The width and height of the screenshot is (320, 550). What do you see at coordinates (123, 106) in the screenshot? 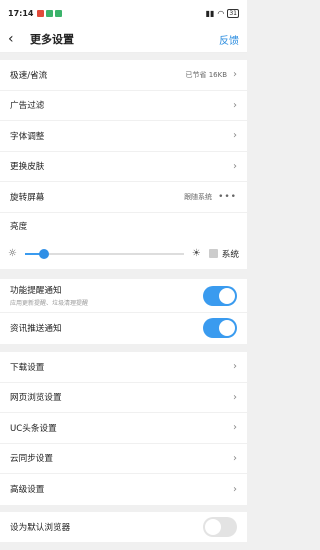
I see `row-ad-filter: 广告过滤 ›` at bounding box center [123, 106].